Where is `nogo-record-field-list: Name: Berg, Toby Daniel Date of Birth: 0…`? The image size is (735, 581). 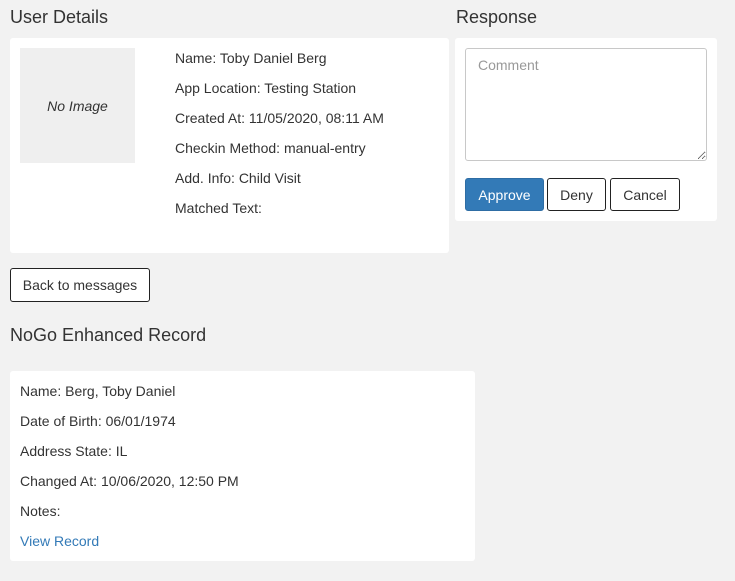 nogo-record-field-list: Name: Berg, Toby Daniel Date of Birth: 0… is located at coordinates (129, 473).